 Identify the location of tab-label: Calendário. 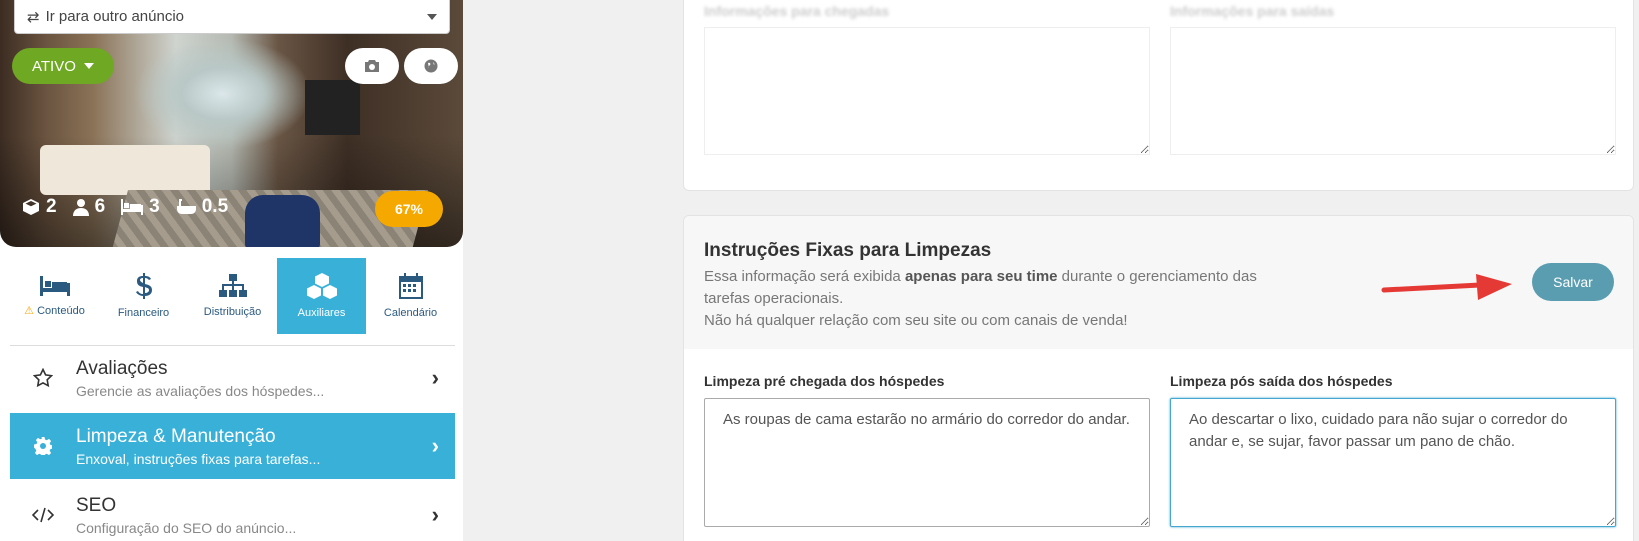
(410, 313).